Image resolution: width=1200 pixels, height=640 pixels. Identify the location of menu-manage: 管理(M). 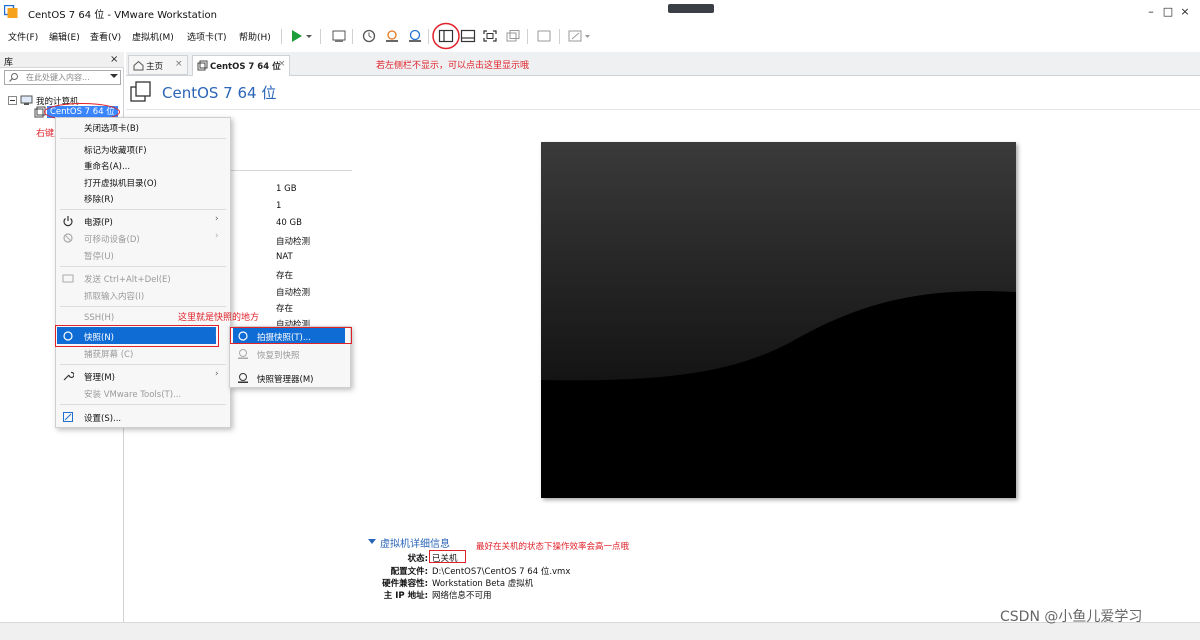
(99, 377).